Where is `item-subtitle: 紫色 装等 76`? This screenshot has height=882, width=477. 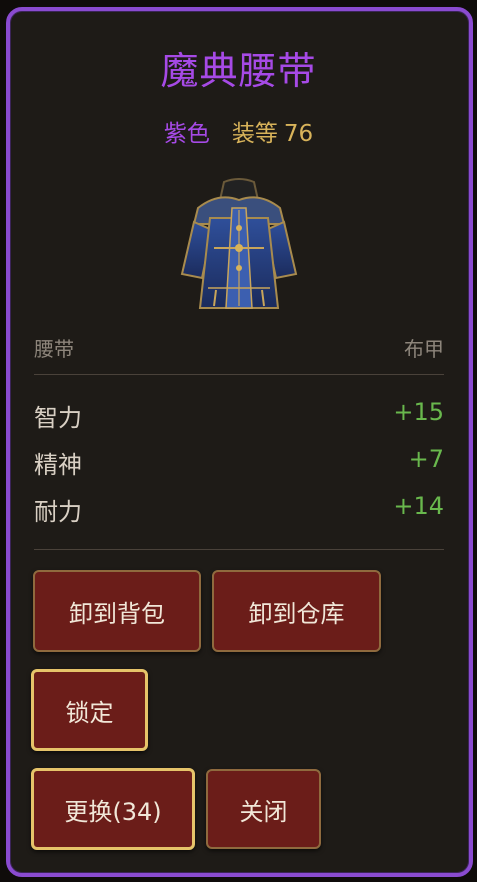 item-subtitle: 紫色 装等 76 is located at coordinates (238, 131).